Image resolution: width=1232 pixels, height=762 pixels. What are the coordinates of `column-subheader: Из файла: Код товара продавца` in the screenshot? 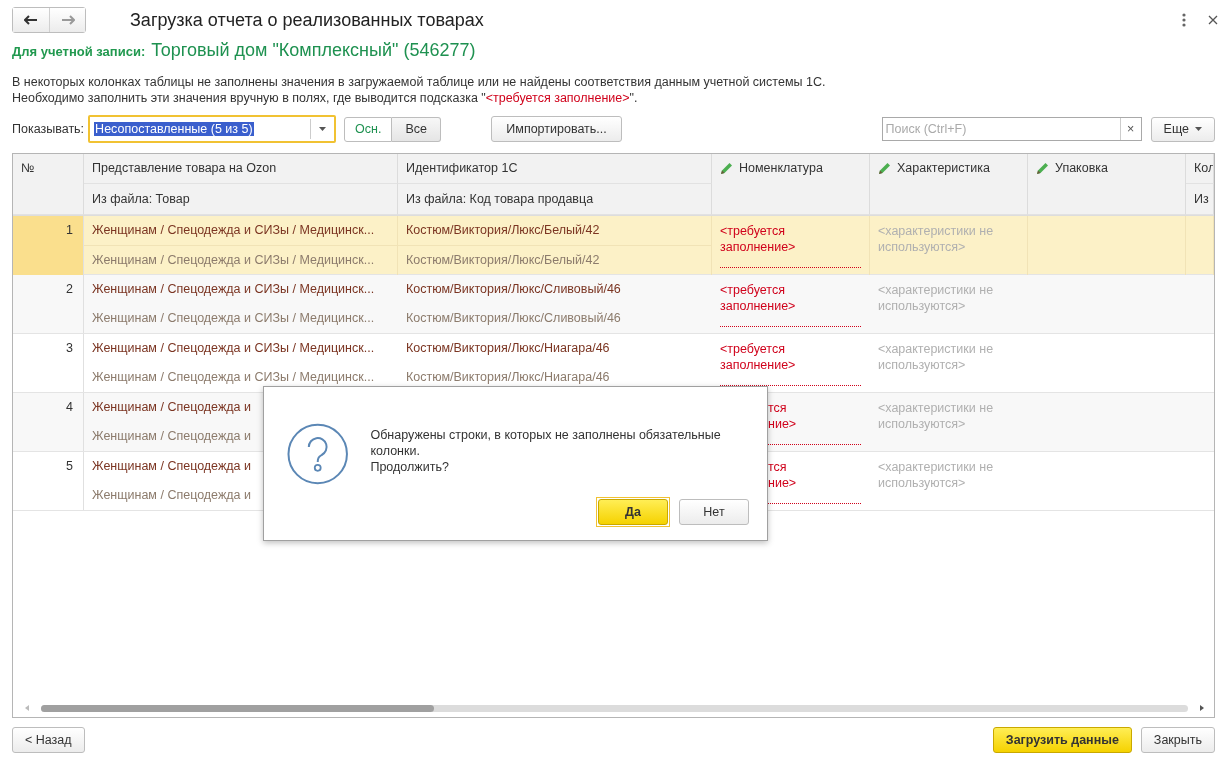 It's located at (555, 199).